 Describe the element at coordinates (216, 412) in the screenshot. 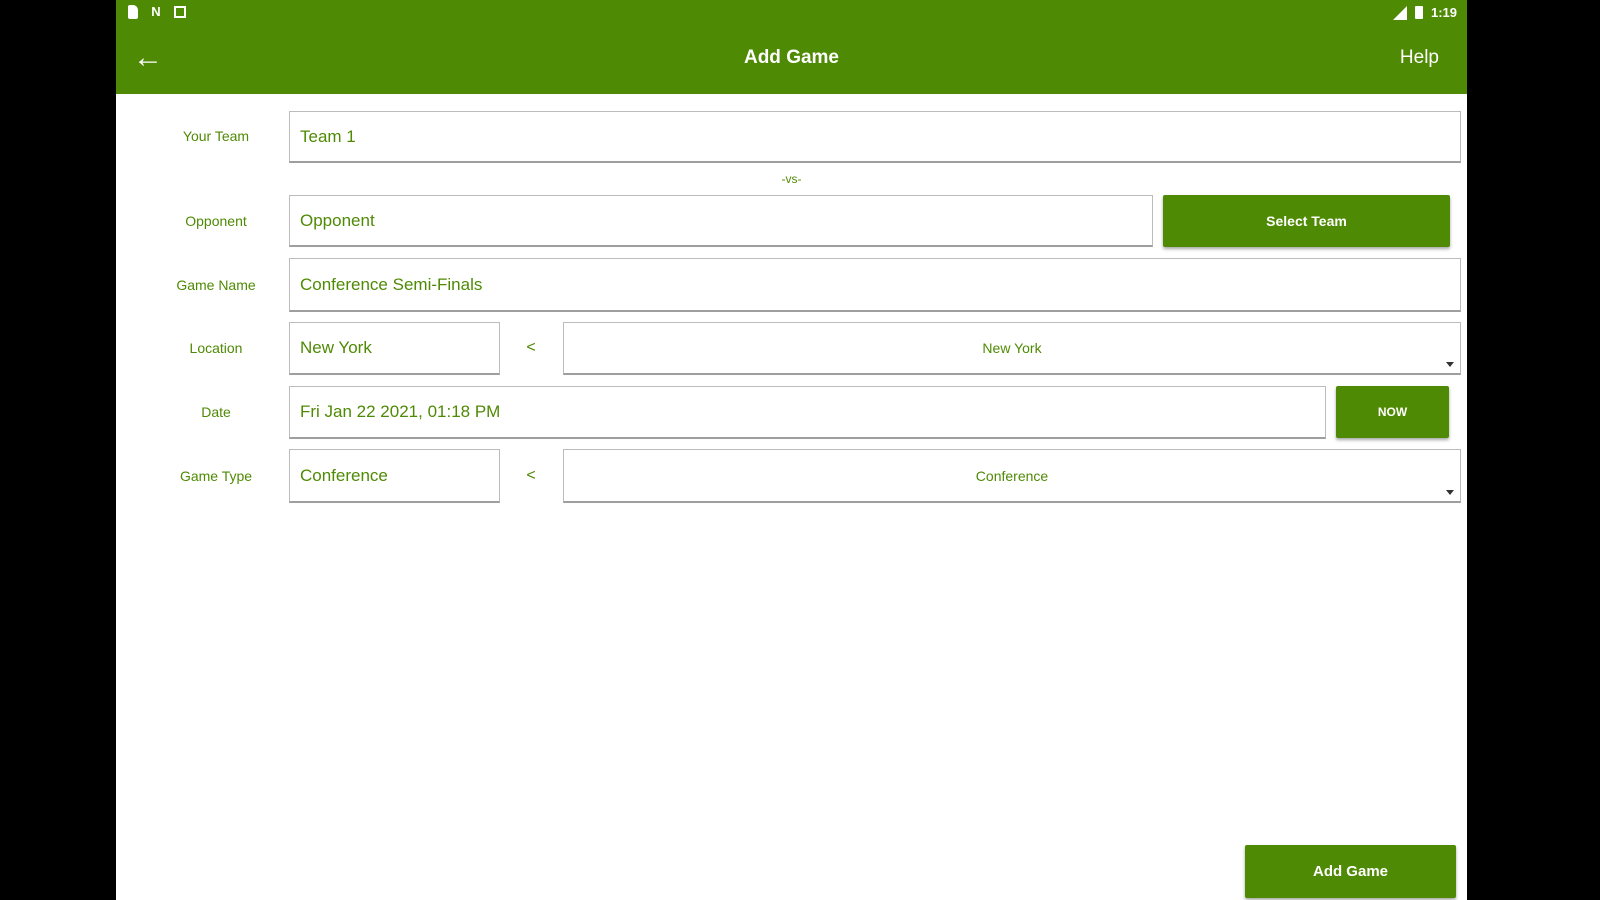

I see `date-label: Date` at that location.